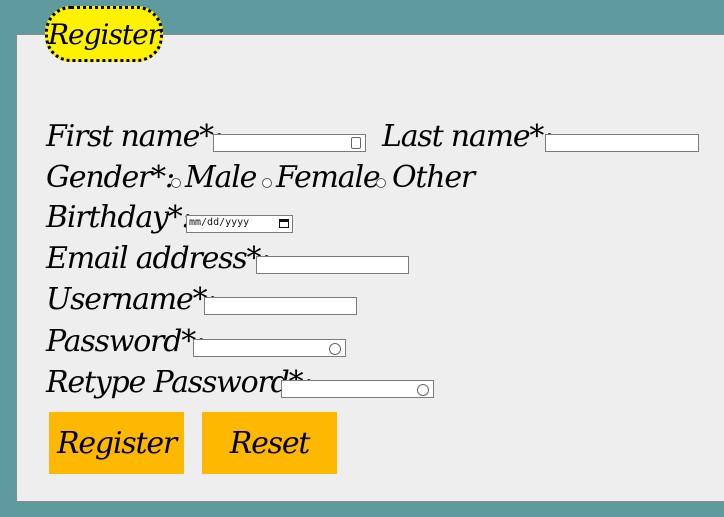 This screenshot has height=517, width=724. I want to click on contact-card-icon, so click(356, 143).